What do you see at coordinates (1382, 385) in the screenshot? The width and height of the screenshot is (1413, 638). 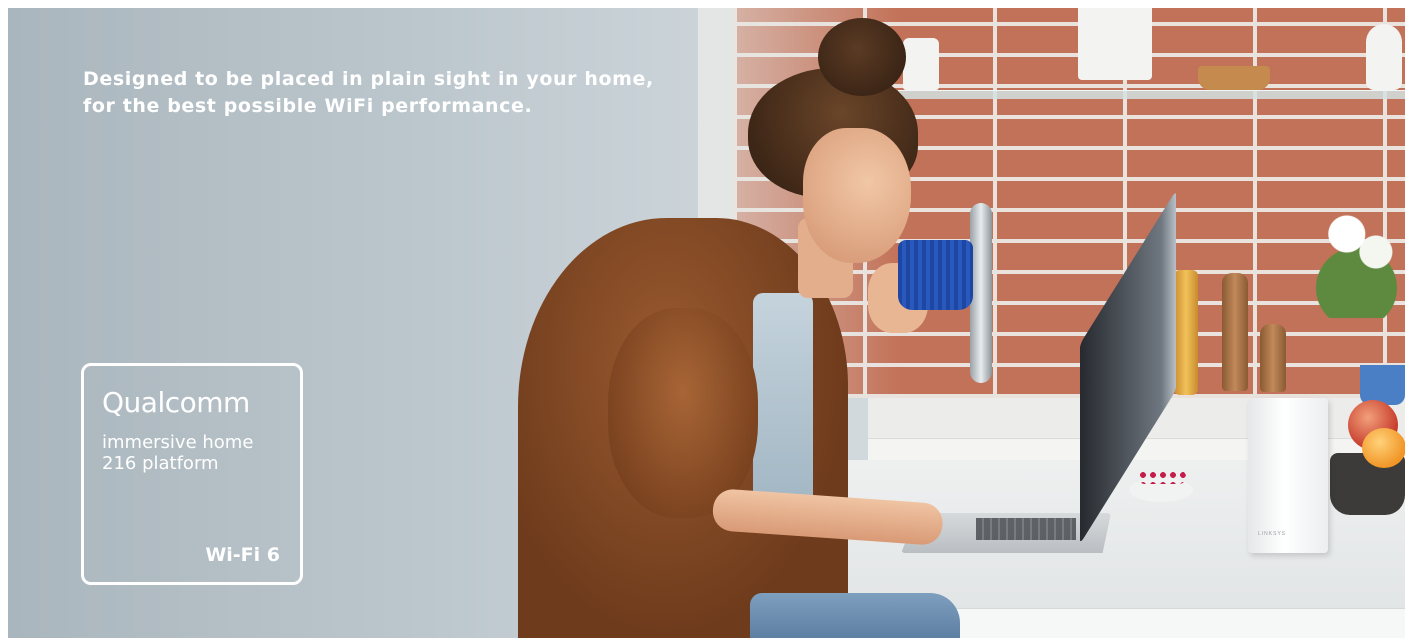 I see `blue-cup` at bounding box center [1382, 385].